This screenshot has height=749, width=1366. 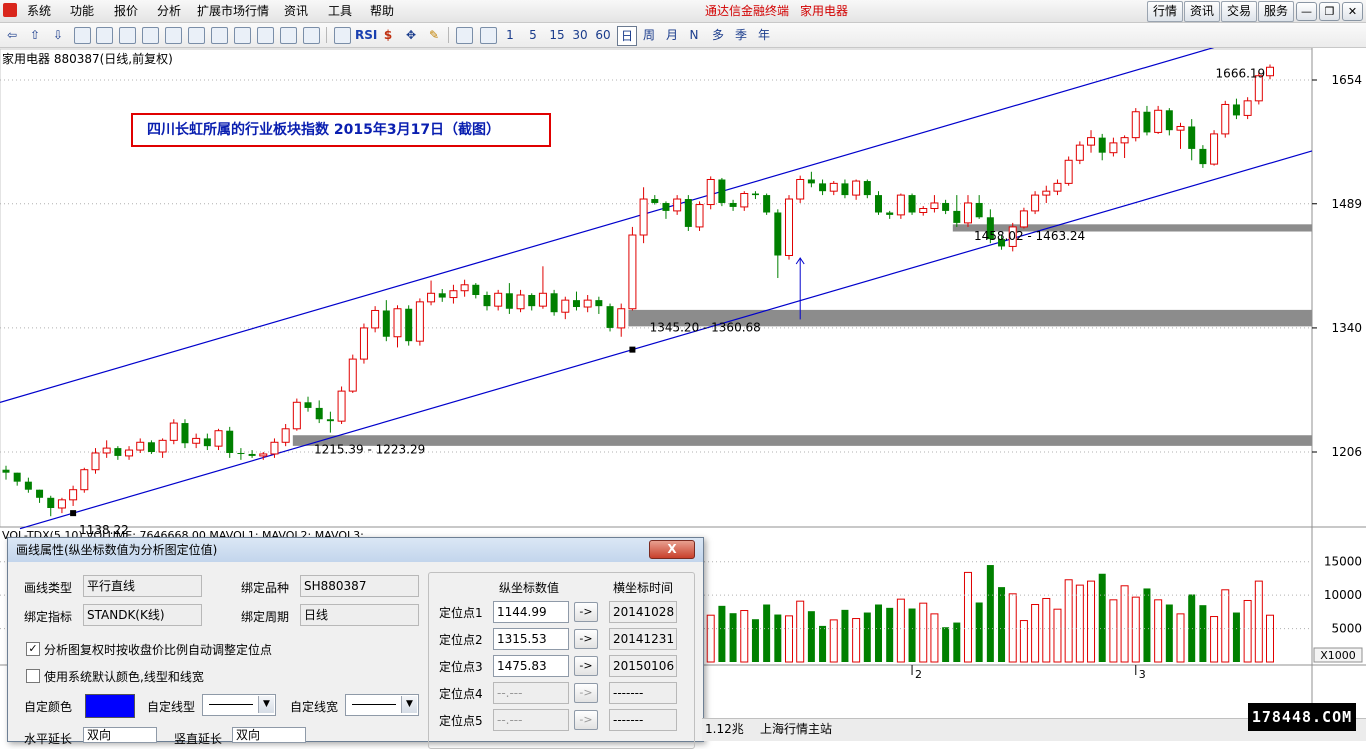 I want to click on period-week: 周, so click(x=649, y=35).